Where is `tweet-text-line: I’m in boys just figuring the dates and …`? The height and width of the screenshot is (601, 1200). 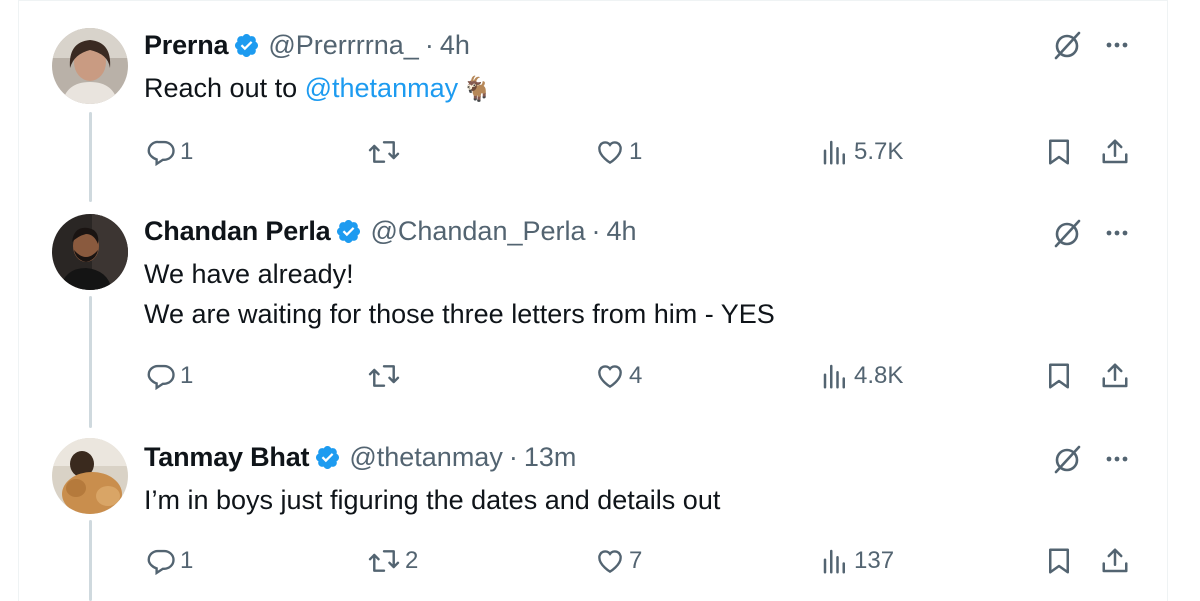
tweet-text-line: I’m in boys just figuring the dates and … is located at coordinates (432, 500).